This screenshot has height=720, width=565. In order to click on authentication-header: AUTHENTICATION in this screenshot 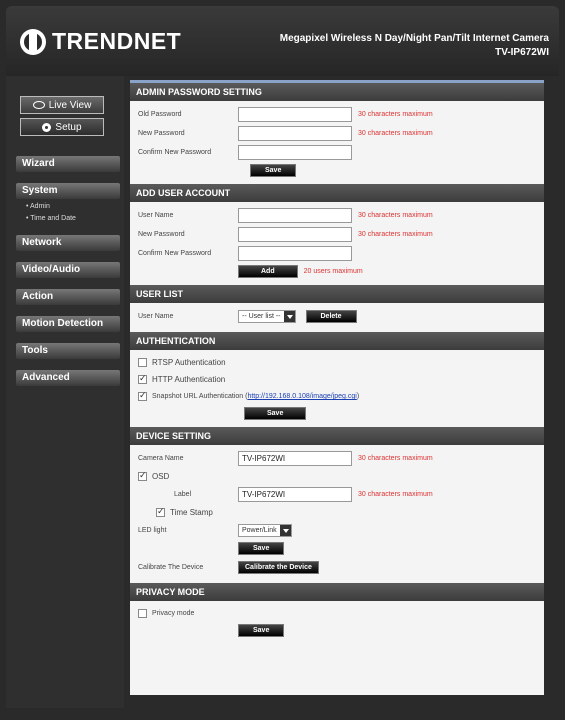, I will do `click(337, 341)`.